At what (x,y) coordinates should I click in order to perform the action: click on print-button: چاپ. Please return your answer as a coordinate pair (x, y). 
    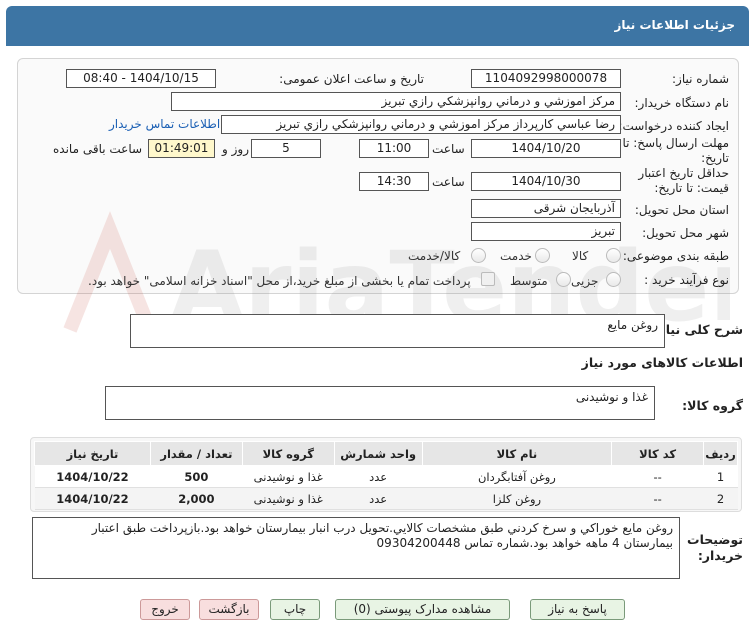
    Looking at the image, I should click on (295, 609).